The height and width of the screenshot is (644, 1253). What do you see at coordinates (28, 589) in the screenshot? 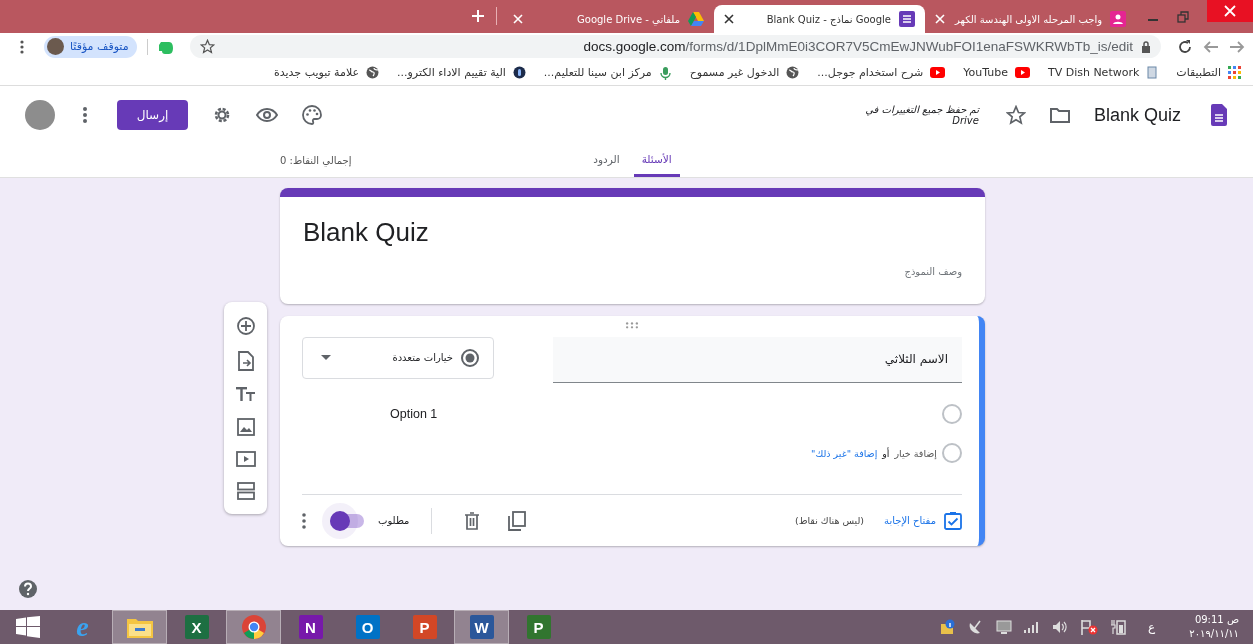
I see `help-icon` at bounding box center [28, 589].